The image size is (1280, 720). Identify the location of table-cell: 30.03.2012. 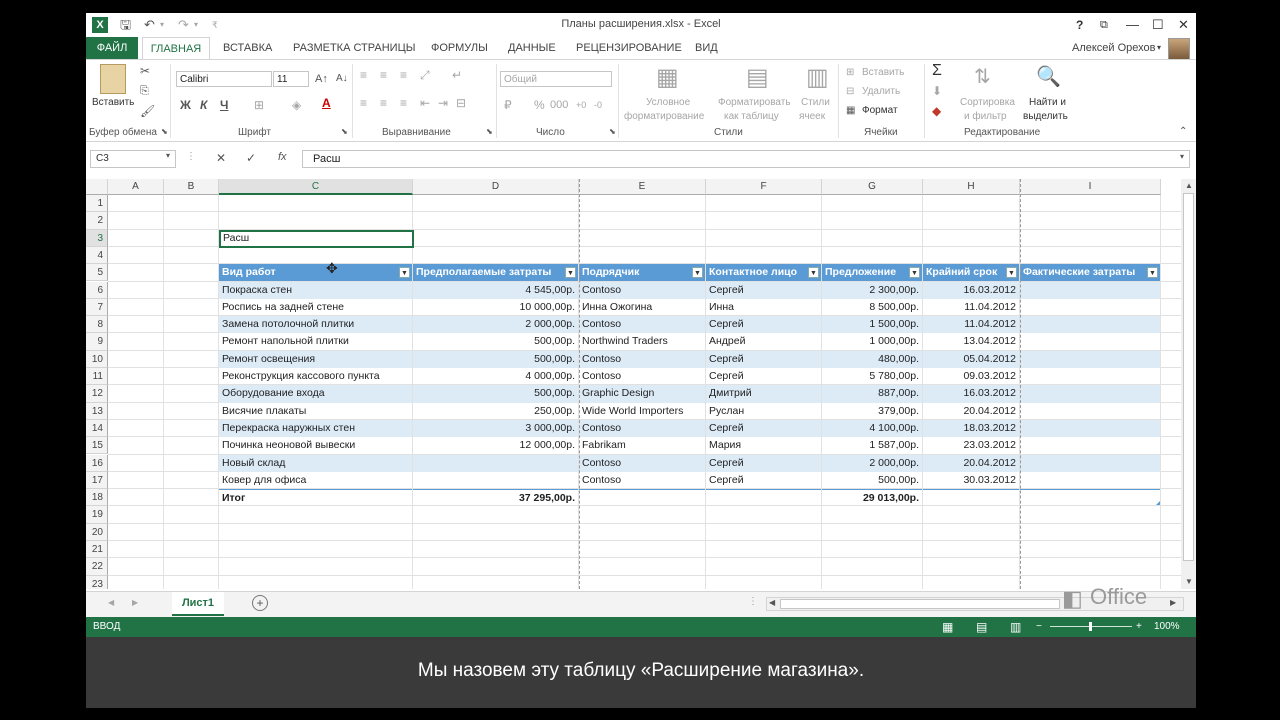
(971, 480).